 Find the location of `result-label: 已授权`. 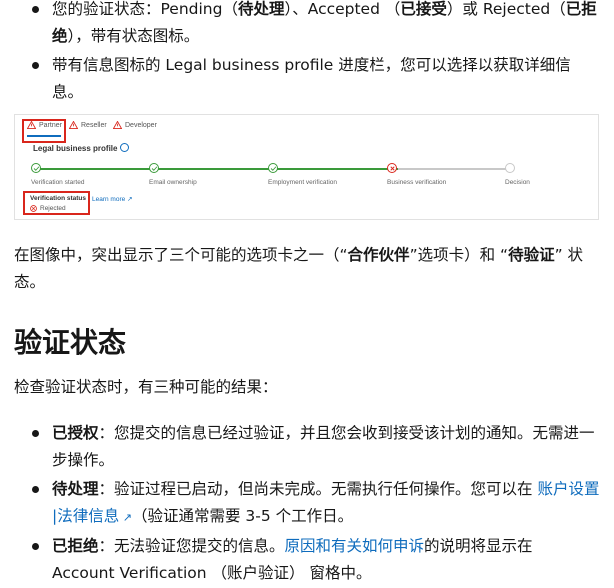

result-label: 已授权 is located at coordinates (75, 433).